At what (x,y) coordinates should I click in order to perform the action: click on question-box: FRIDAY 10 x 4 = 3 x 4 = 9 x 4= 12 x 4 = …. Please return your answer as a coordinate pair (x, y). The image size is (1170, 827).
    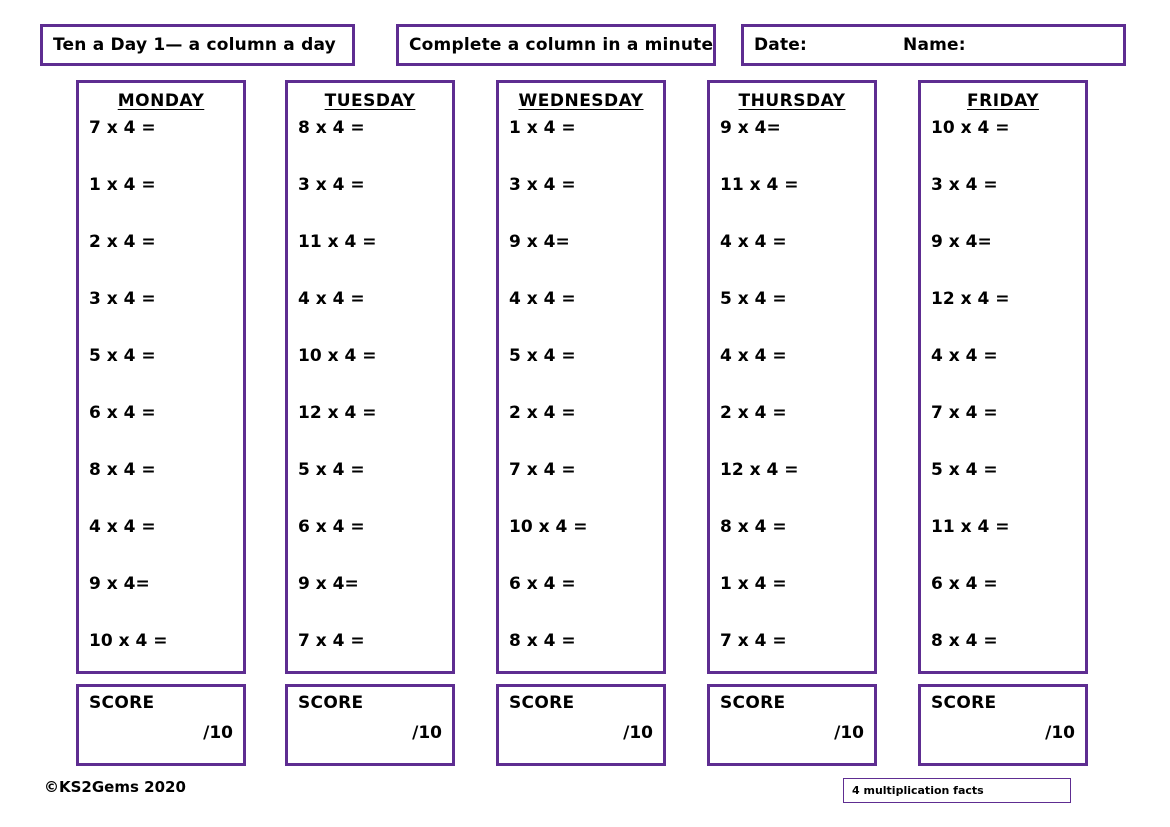
    Looking at the image, I should click on (1003, 377).